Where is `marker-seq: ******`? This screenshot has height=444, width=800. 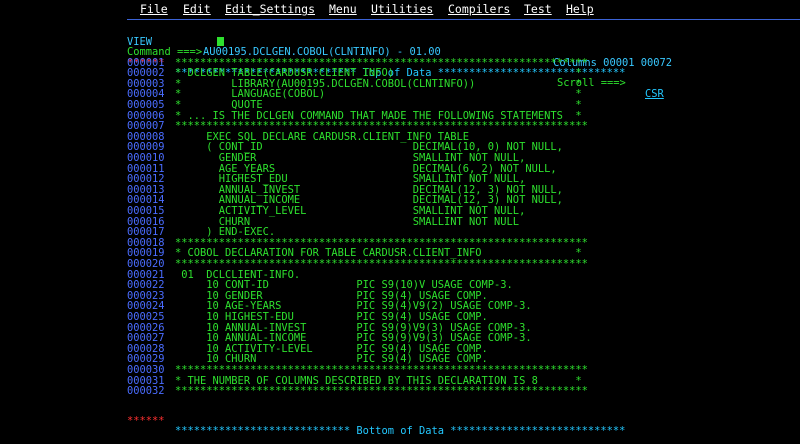
marker-seq: ****** is located at coordinates (146, 420).